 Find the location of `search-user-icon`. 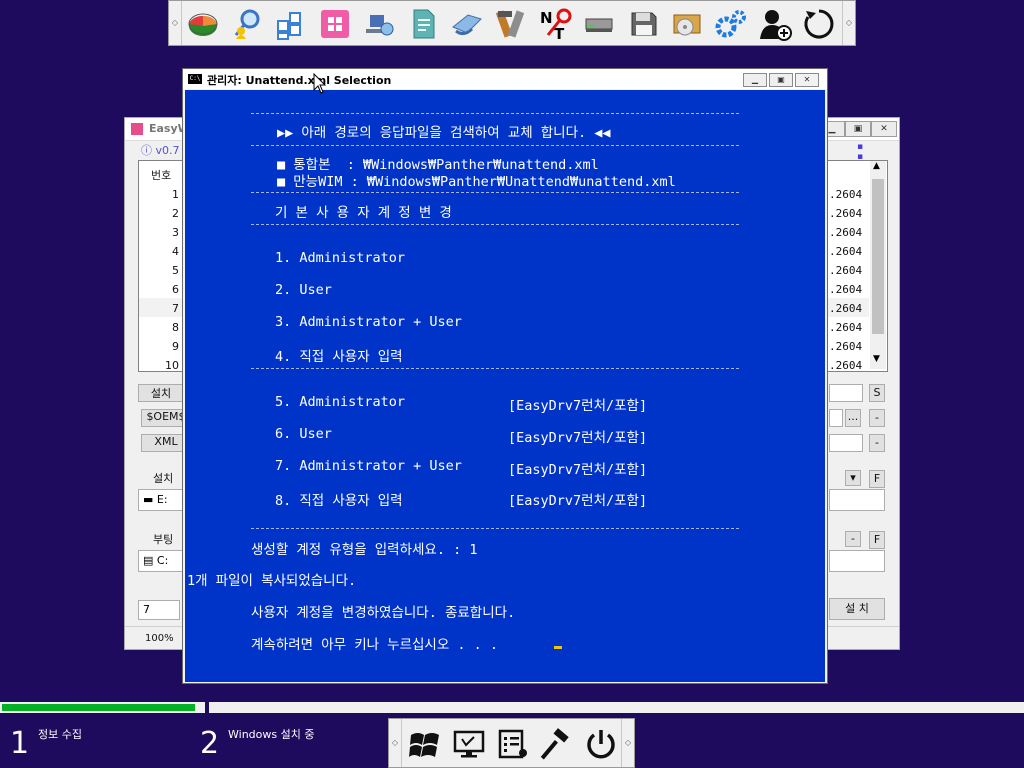

search-user-icon is located at coordinates (247, 24).